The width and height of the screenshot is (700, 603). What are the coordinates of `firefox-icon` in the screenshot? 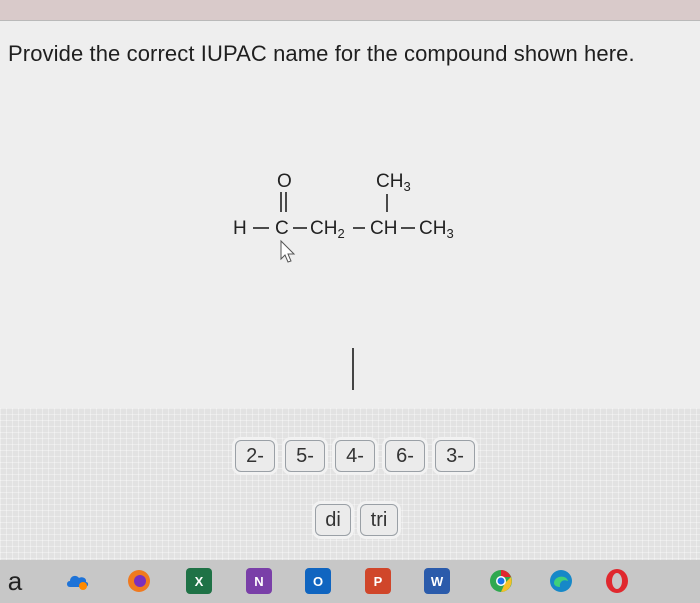 It's located at (139, 581).